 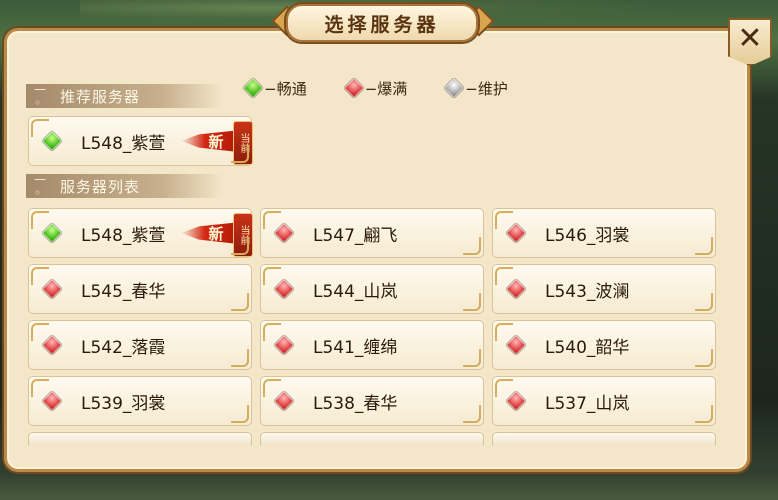 What do you see at coordinates (100, 96) in the screenshot?
I see `section-title: 推荐服务器` at bounding box center [100, 96].